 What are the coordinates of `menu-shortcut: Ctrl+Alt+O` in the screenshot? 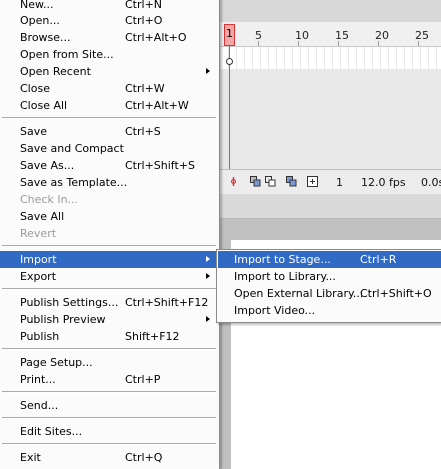 It's located at (156, 37).